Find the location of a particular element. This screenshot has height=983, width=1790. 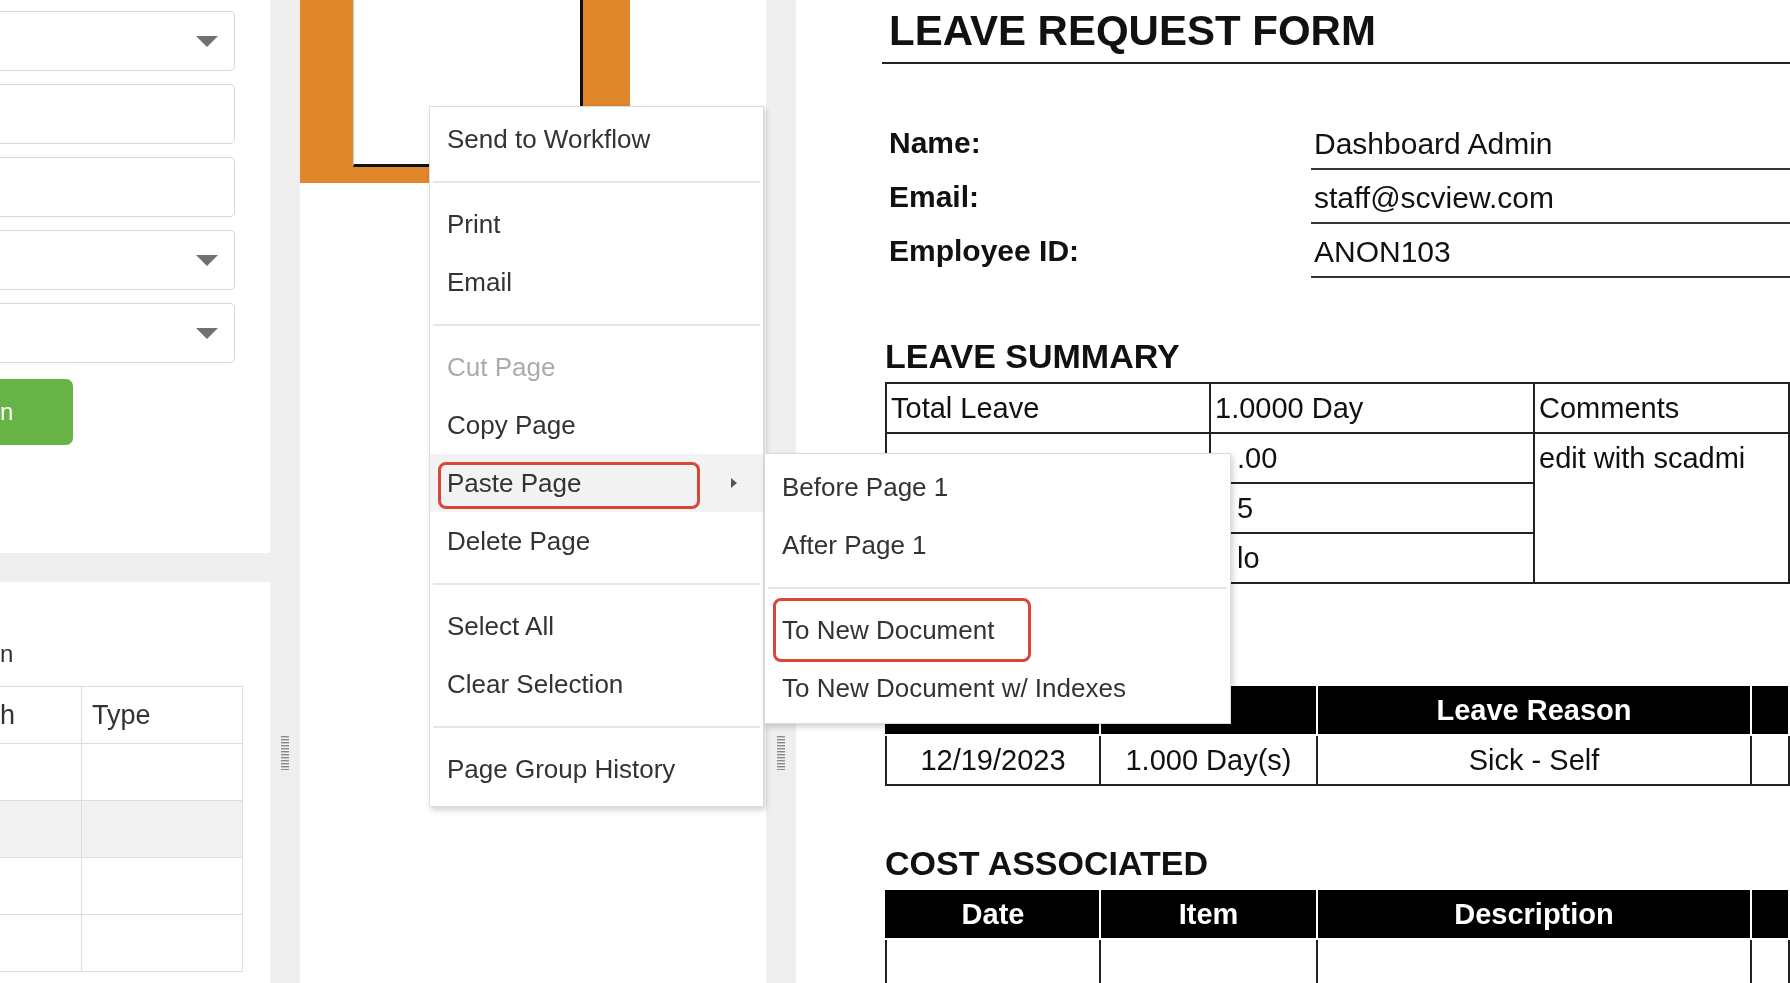

menu-item: Copy Page is located at coordinates (596, 425).